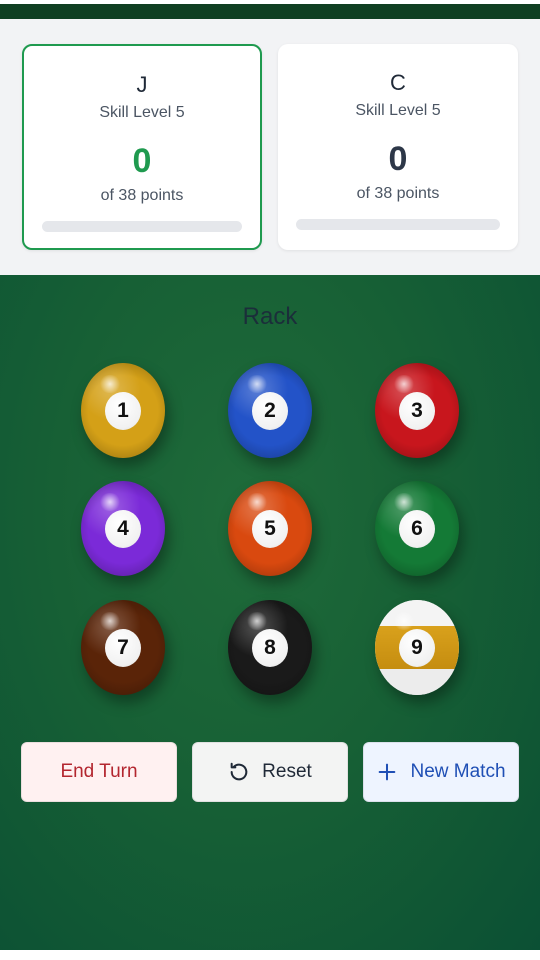  What do you see at coordinates (387, 772) in the screenshot?
I see `plus-icon` at bounding box center [387, 772].